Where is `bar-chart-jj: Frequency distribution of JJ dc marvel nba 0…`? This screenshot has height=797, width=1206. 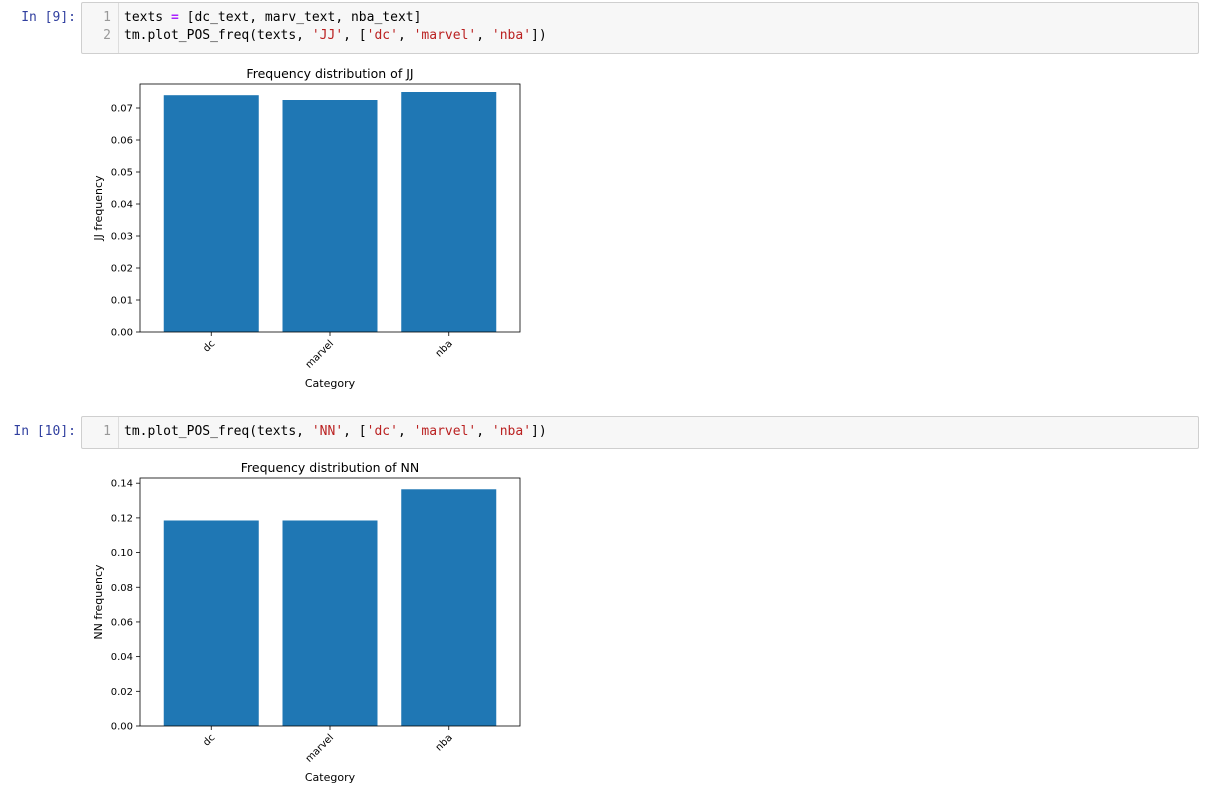 bar-chart-jj: Frequency distribution of JJ dc marvel nba 0… is located at coordinates (306, 228).